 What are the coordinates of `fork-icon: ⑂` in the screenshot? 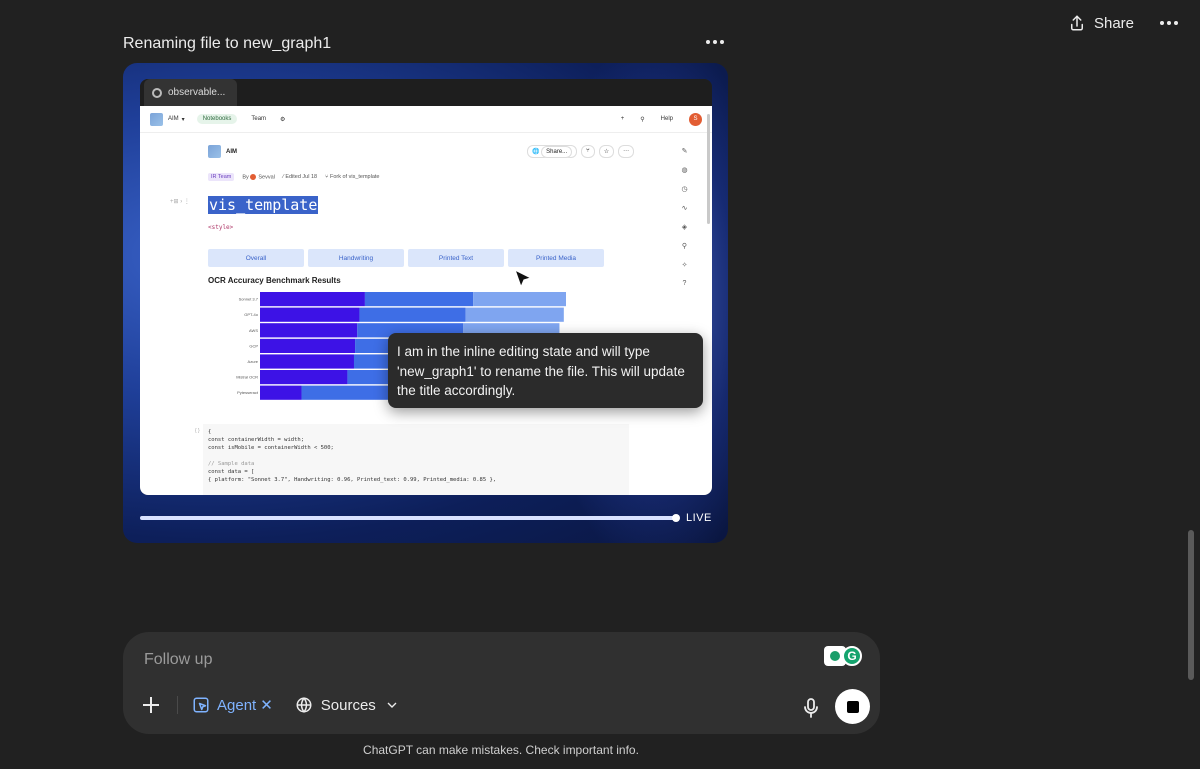 It's located at (588, 151).